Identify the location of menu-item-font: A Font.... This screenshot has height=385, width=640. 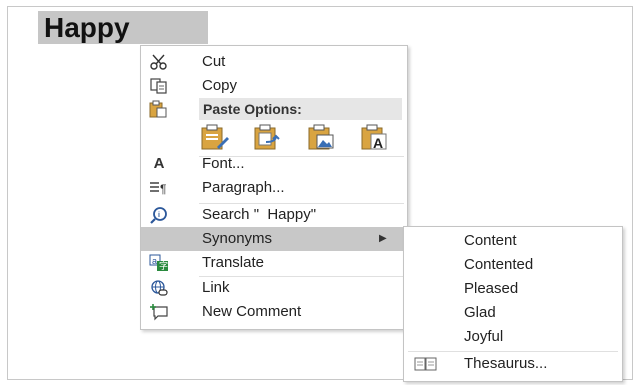
(274, 164).